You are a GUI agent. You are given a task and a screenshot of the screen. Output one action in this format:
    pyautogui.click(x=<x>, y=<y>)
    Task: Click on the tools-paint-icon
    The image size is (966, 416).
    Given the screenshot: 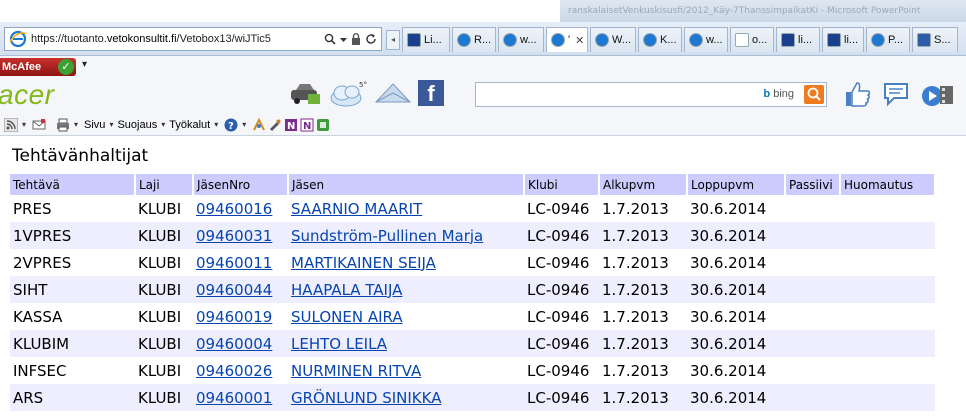 What is the action you would take?
    pyautogui.click(x=275, y=125)
    